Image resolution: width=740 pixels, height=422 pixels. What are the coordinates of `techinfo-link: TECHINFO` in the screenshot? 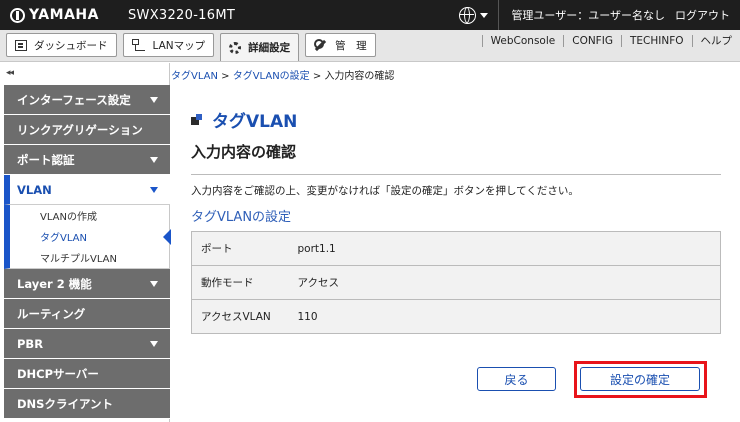 It's located at (656, 40).